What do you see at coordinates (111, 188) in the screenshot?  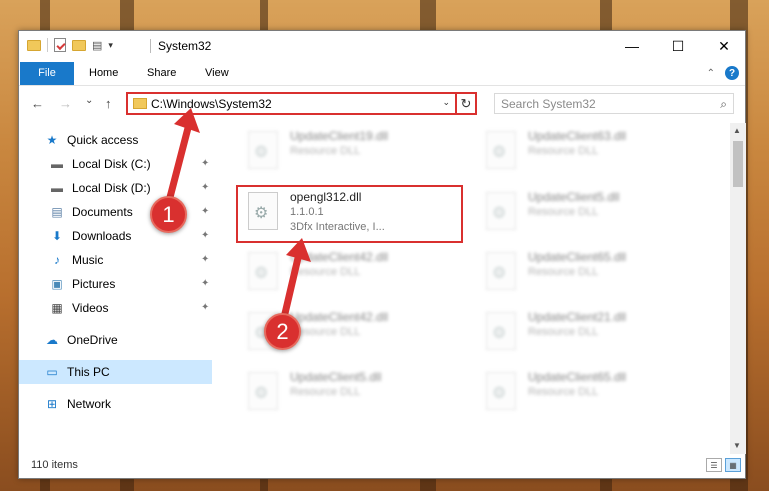 I see `sidebar-item-label: Local Disk (D:)` at bounding box center [111, 188].